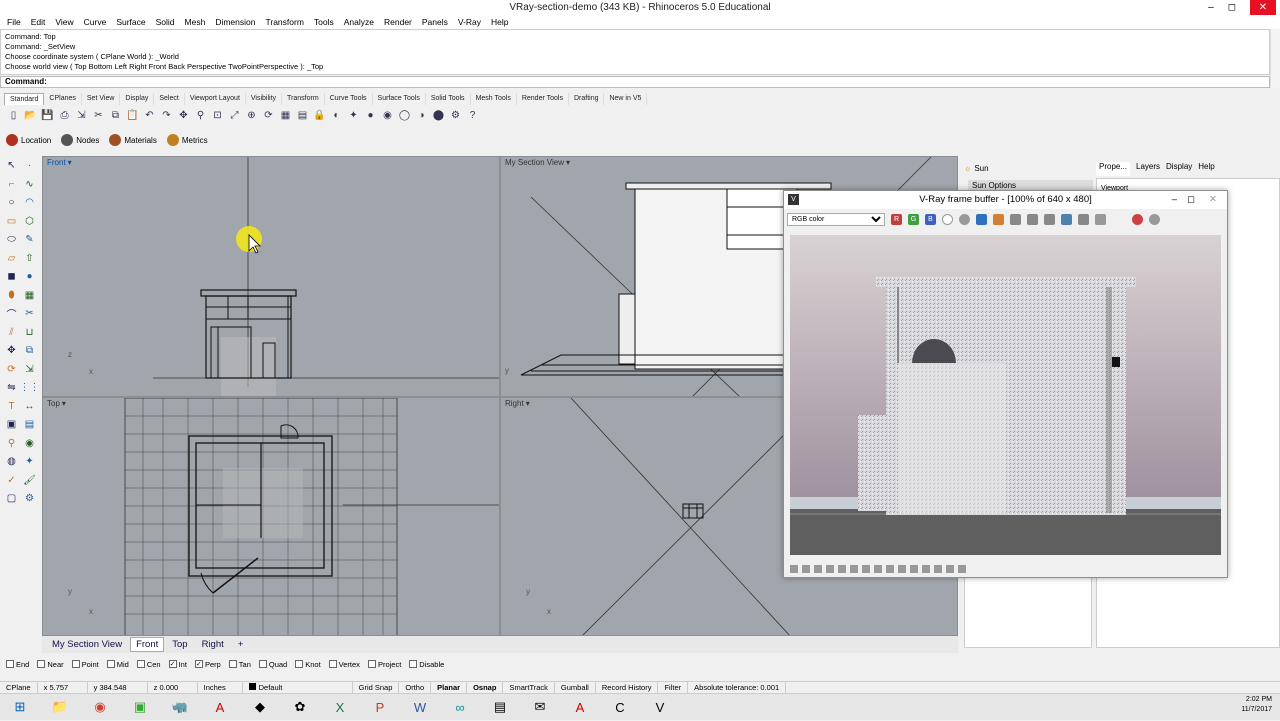  I want to click on osnap-knot: Knot, so click(308, 664).